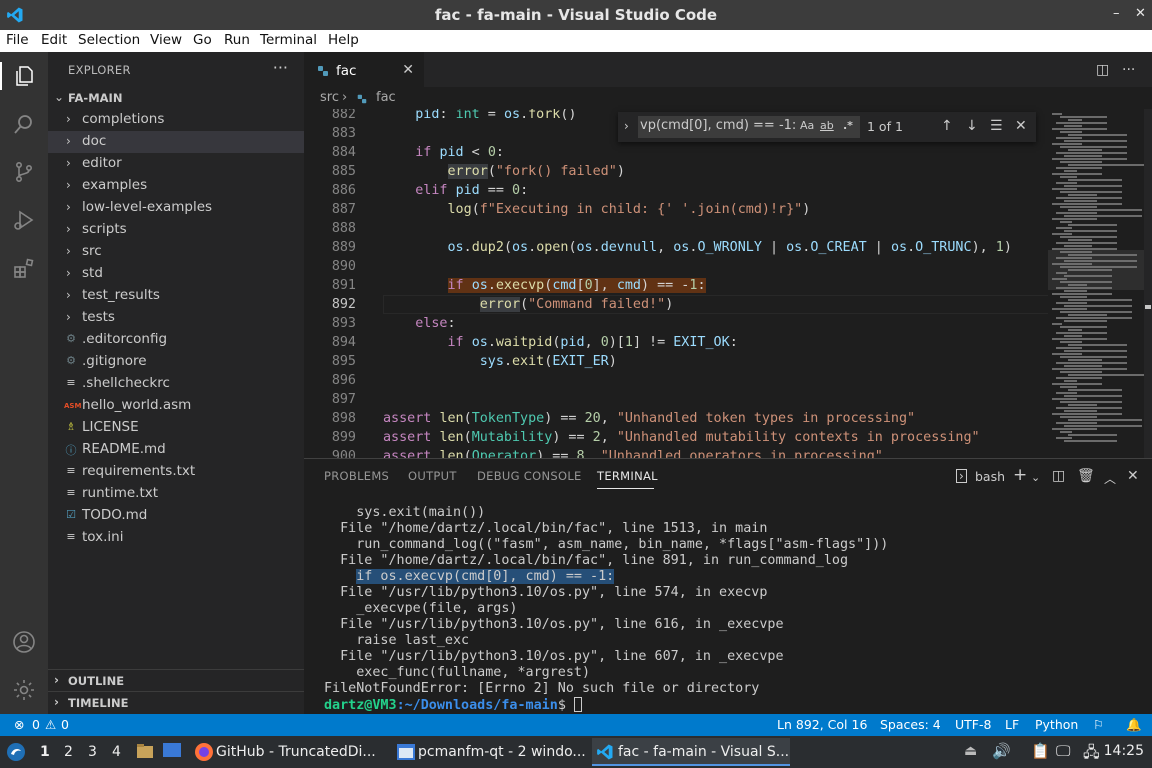 The height and width of the screenshot is (768, 1152). Describe the element at coordinates (176, 98) in the screenshot. I see `root-folder-fa-main: ⌄ FA-MAIN` at that location.